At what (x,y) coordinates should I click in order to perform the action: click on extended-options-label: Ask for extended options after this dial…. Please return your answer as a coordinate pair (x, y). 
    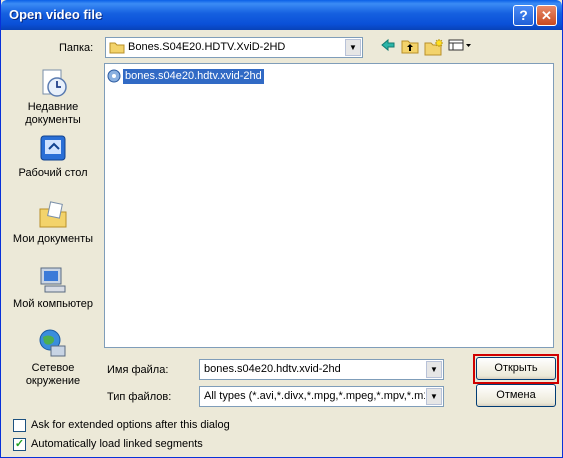
    Looking at the image, I should click on (130, 425).